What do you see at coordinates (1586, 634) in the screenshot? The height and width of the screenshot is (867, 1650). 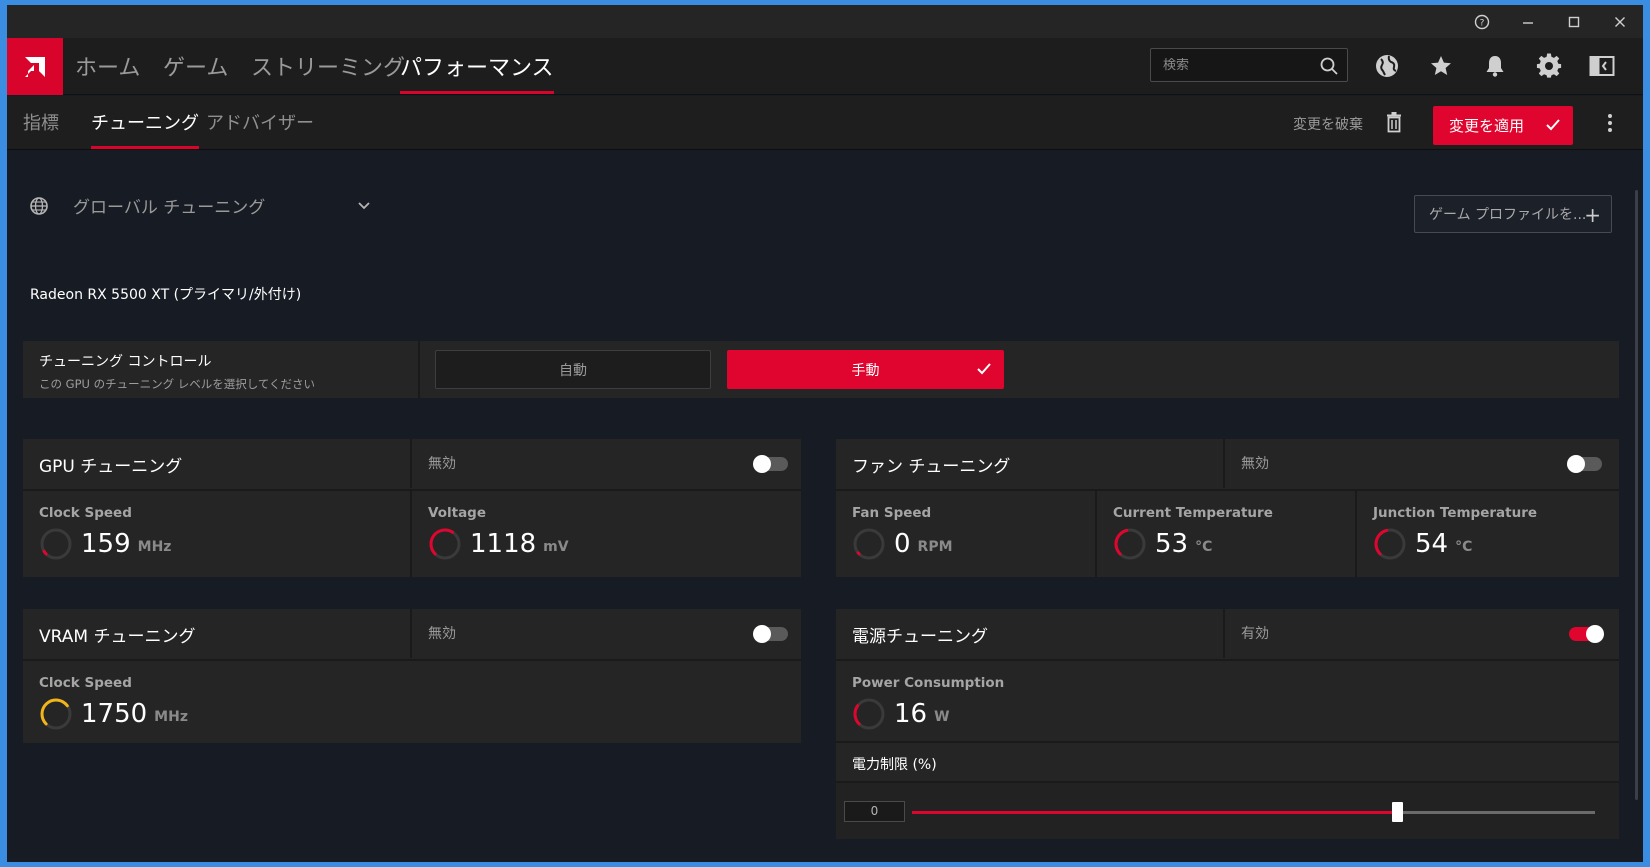 I see `power-tuning-toggle` at bounding box center [1586, 634].